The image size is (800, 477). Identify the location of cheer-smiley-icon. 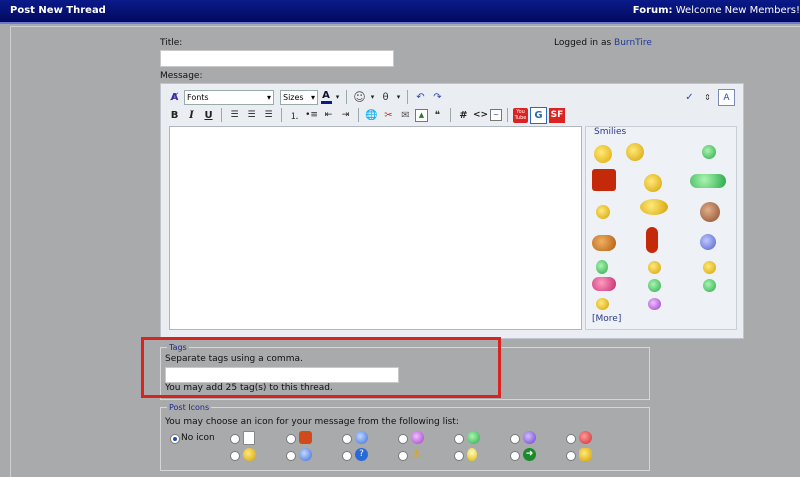
(604, 243).